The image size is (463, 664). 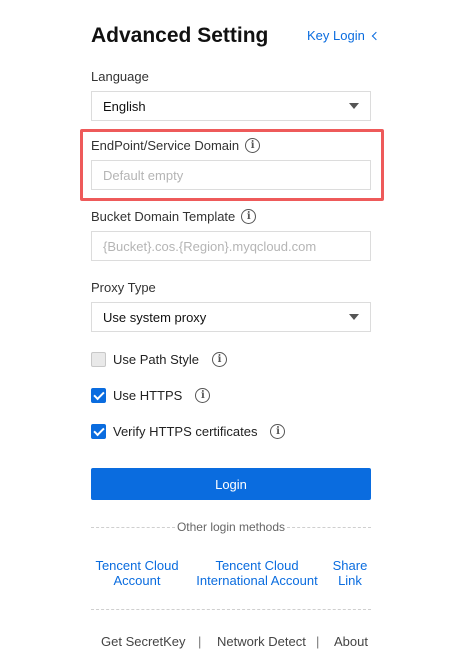 I want to click on language-label: Language, so click(x=120, y=76).